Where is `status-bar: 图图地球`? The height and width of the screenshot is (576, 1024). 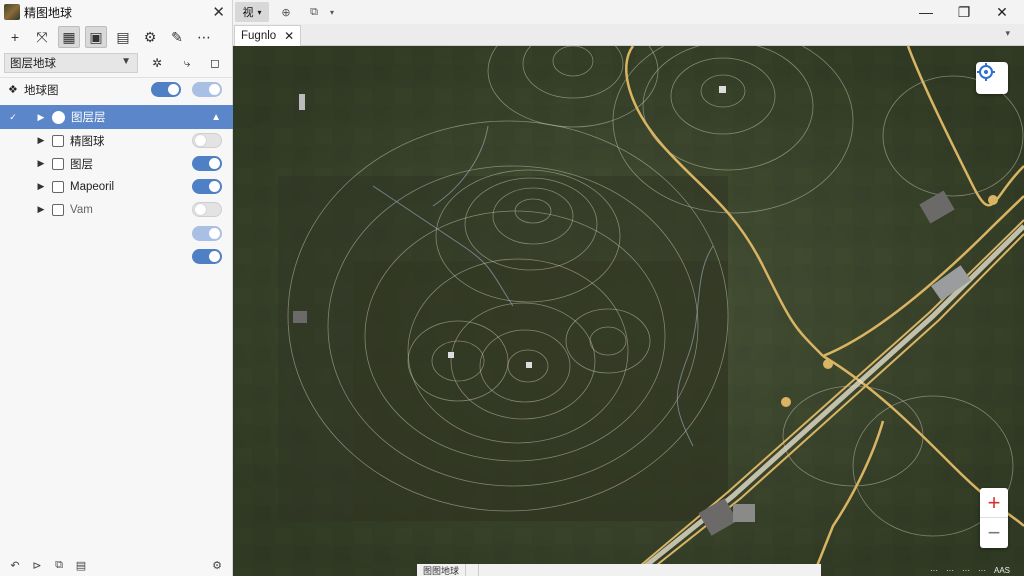 status-bar: 图图地球 is located at coordinates (619, 570).